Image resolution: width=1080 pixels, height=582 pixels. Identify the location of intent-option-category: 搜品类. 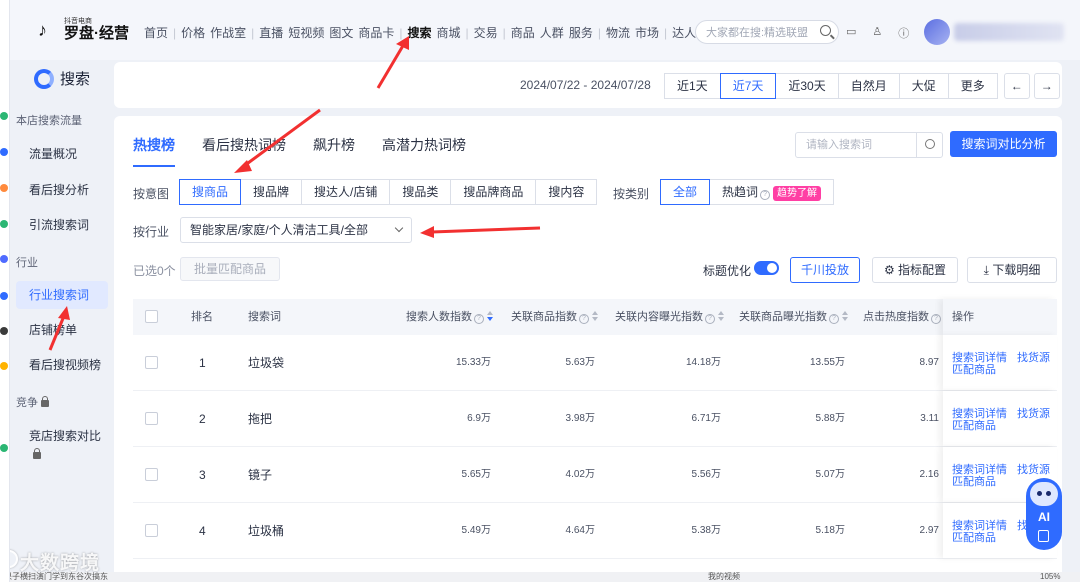
(420, 192).